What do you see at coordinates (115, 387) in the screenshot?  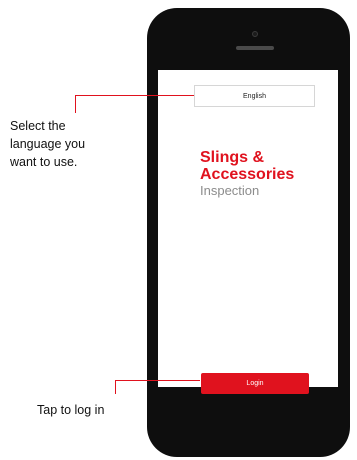 I see `login-callout-line-vertical` at bounding box center [115, 387].